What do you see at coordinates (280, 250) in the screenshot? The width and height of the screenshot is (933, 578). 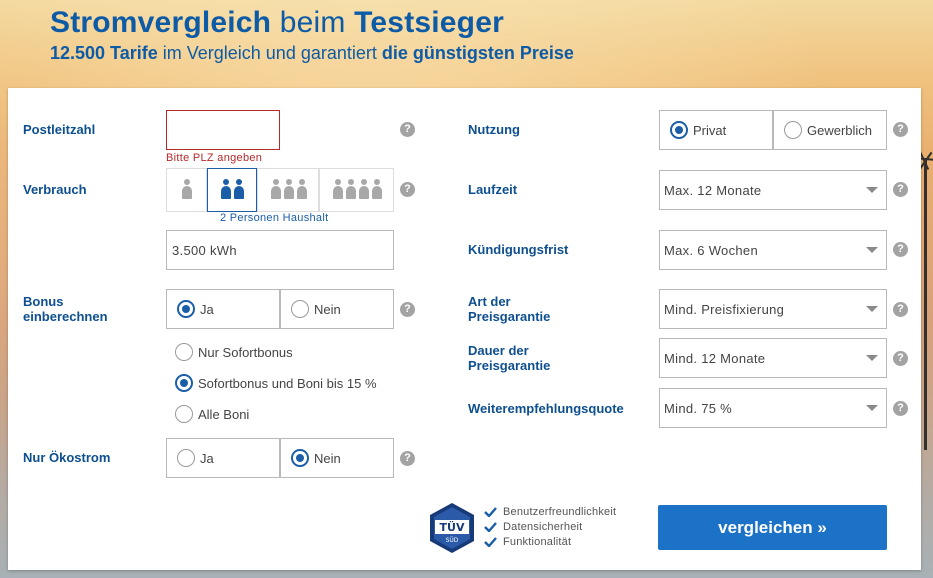 I see `kwh-input: 3.500 kWh` at bounding box center [280, 250].